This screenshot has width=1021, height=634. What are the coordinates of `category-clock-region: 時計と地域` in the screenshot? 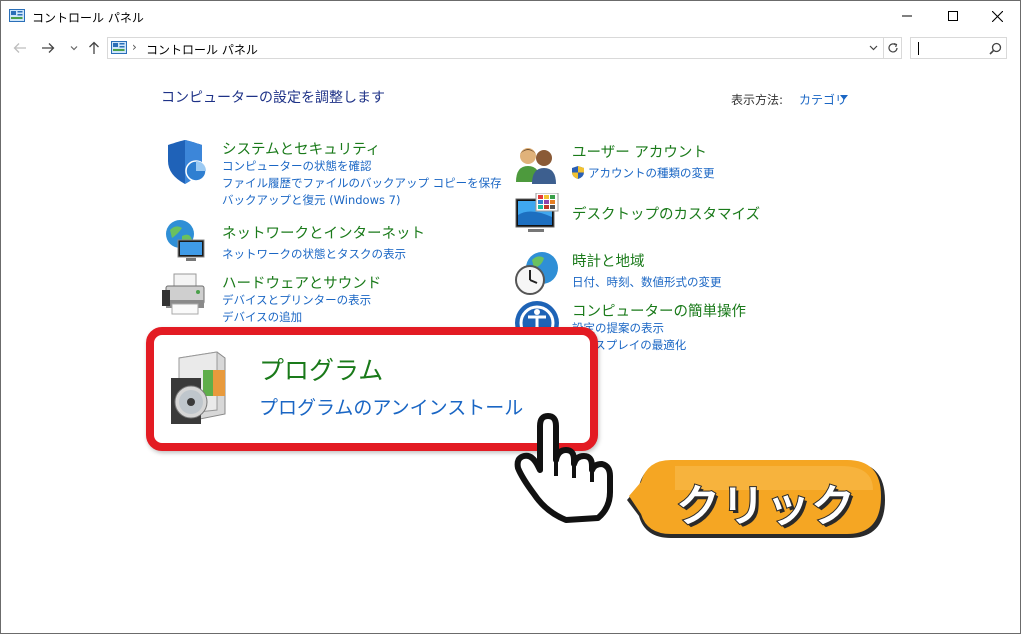 It's located at (608, 260).